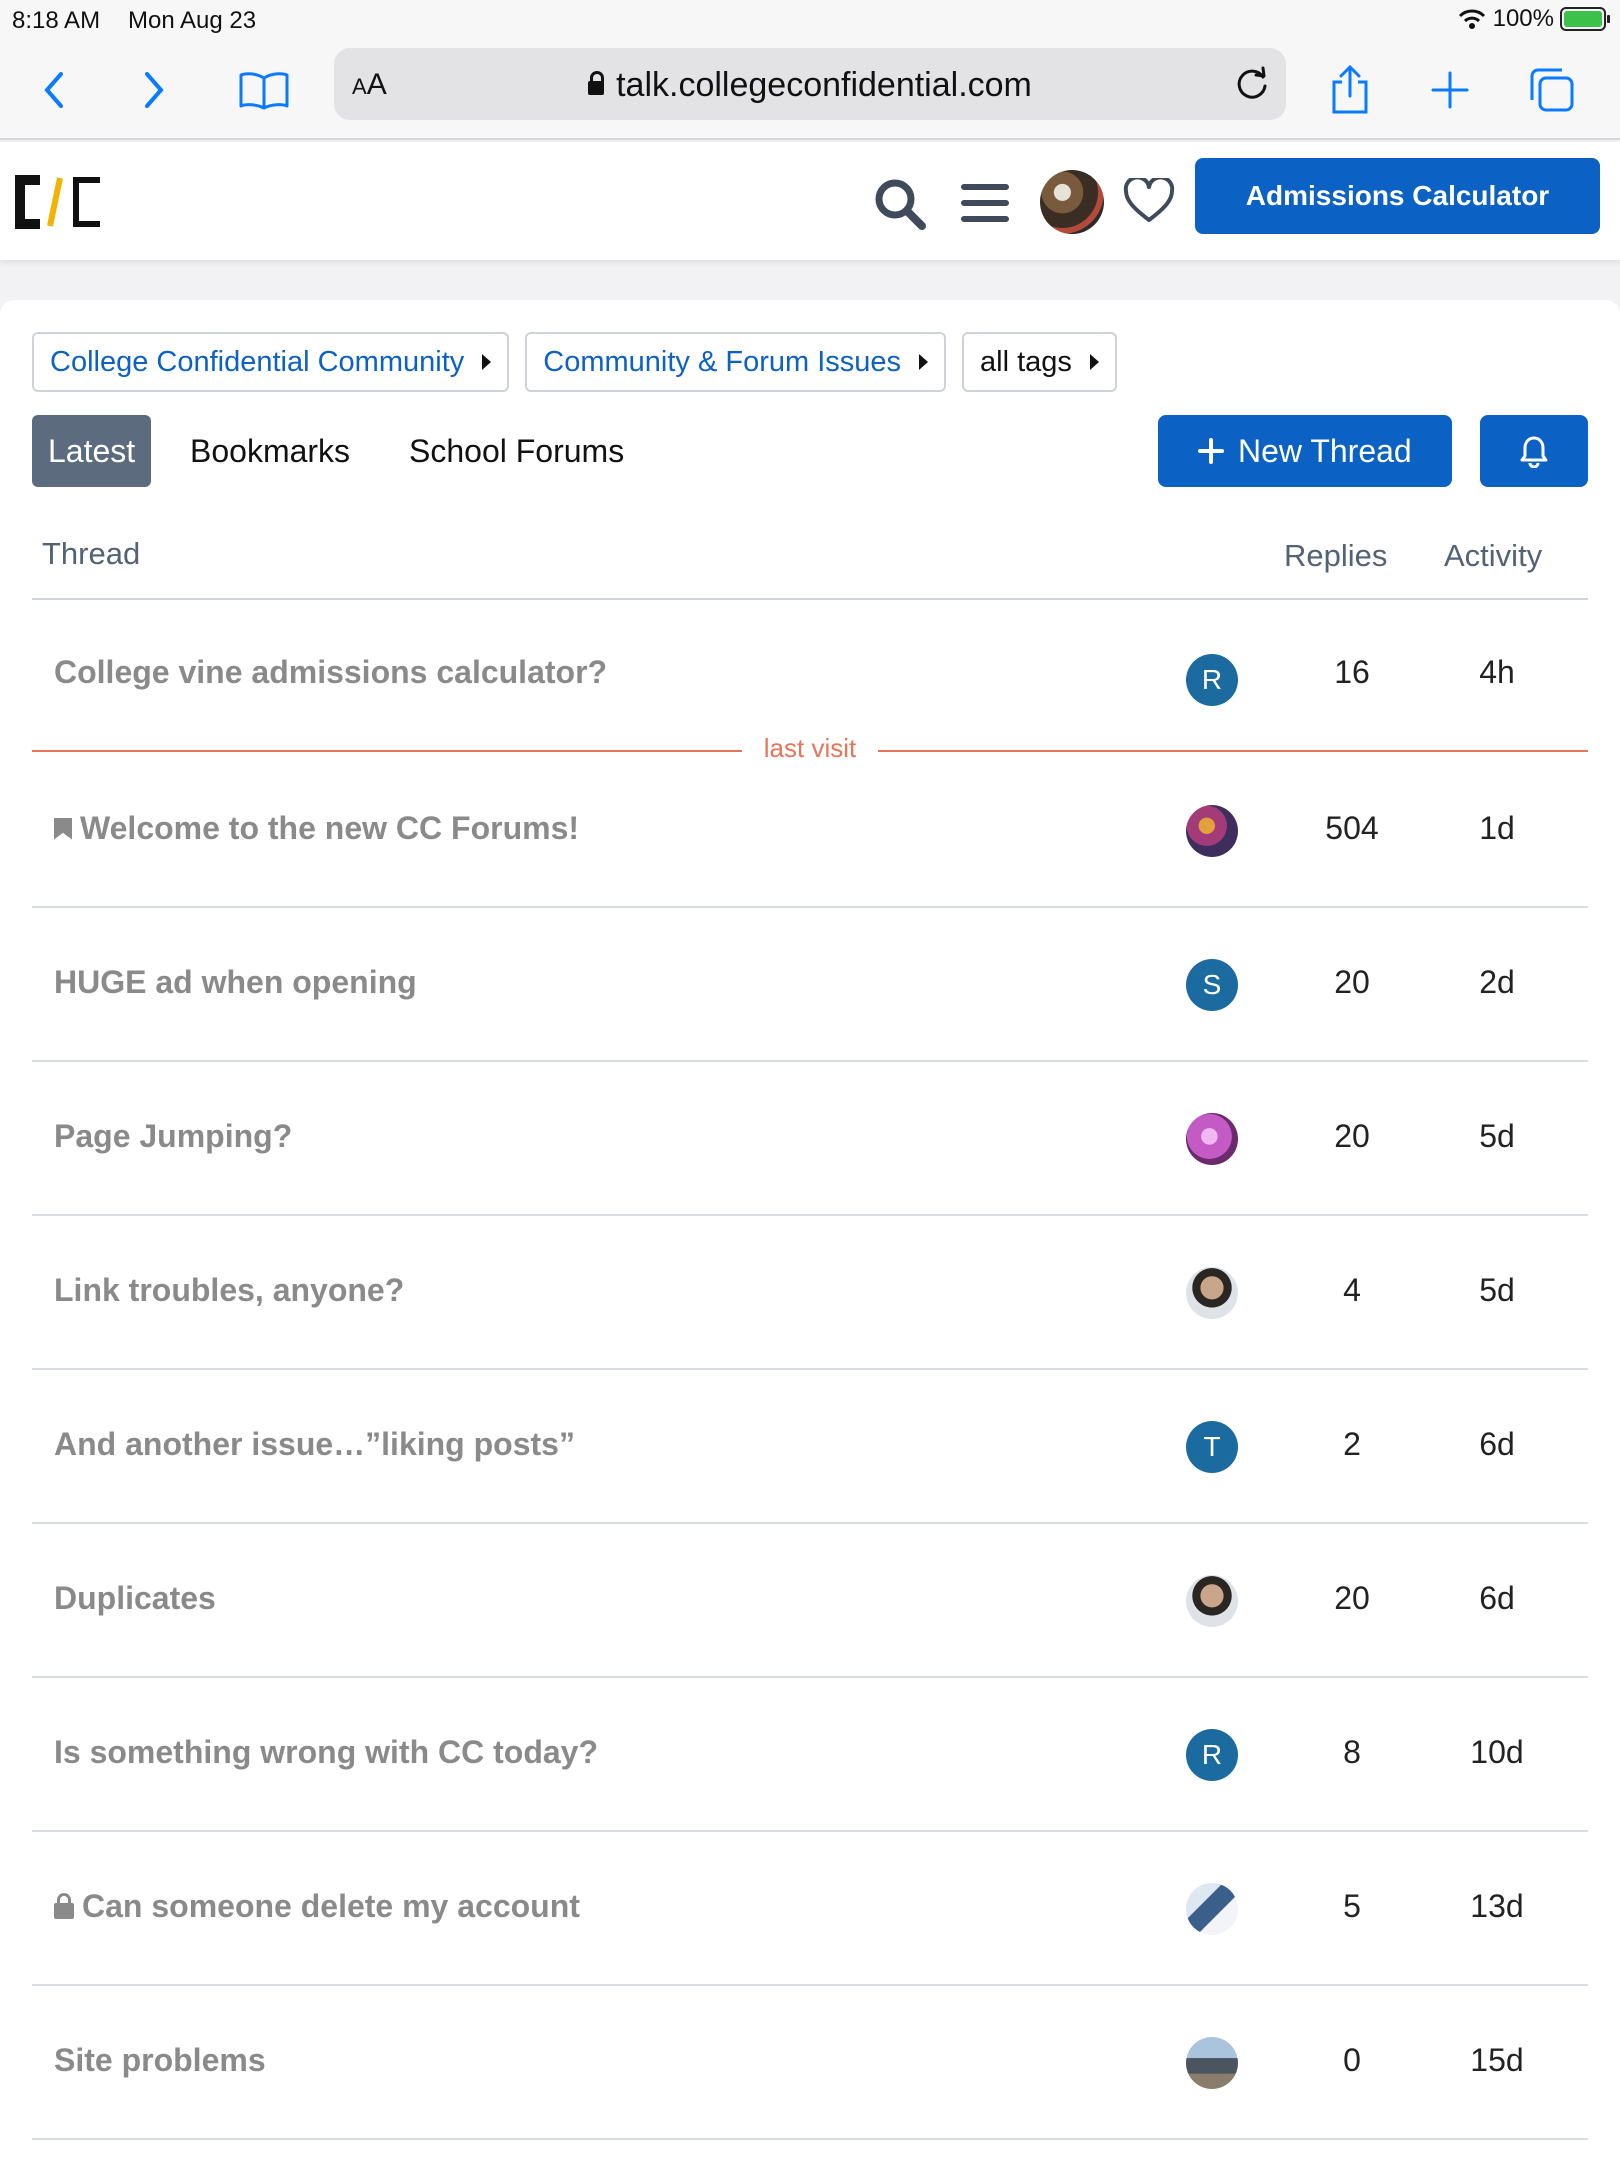  Describe the element at coordinates (63, 828) in the screenshot. I see `bookmark-icon` at that location.